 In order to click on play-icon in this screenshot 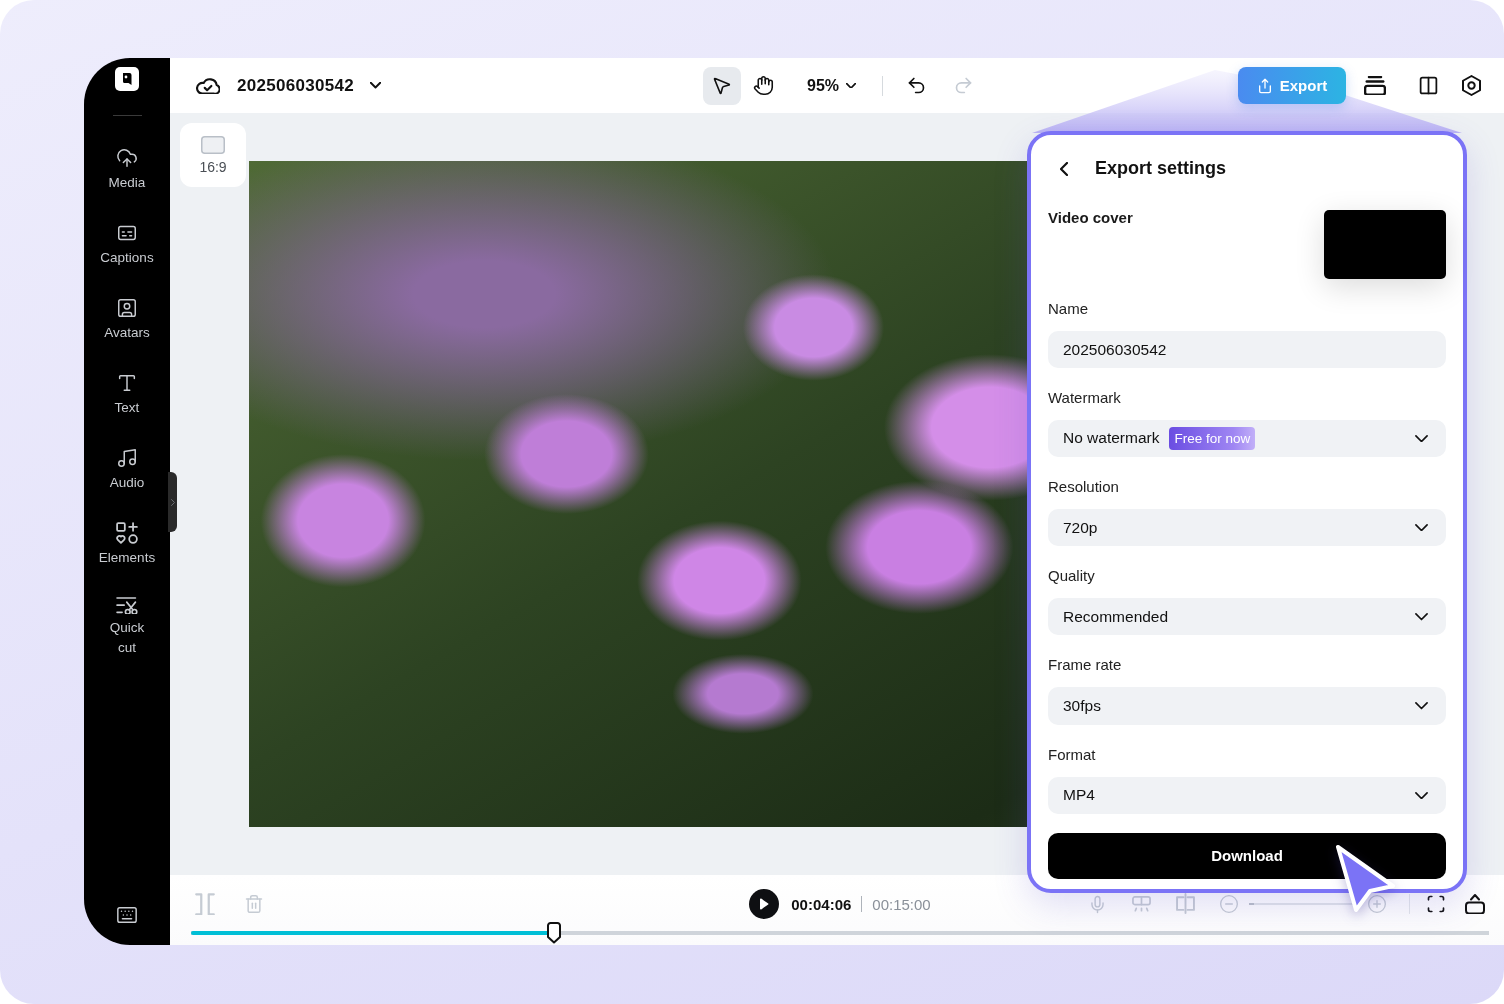, I will do `click(764, 904)`.